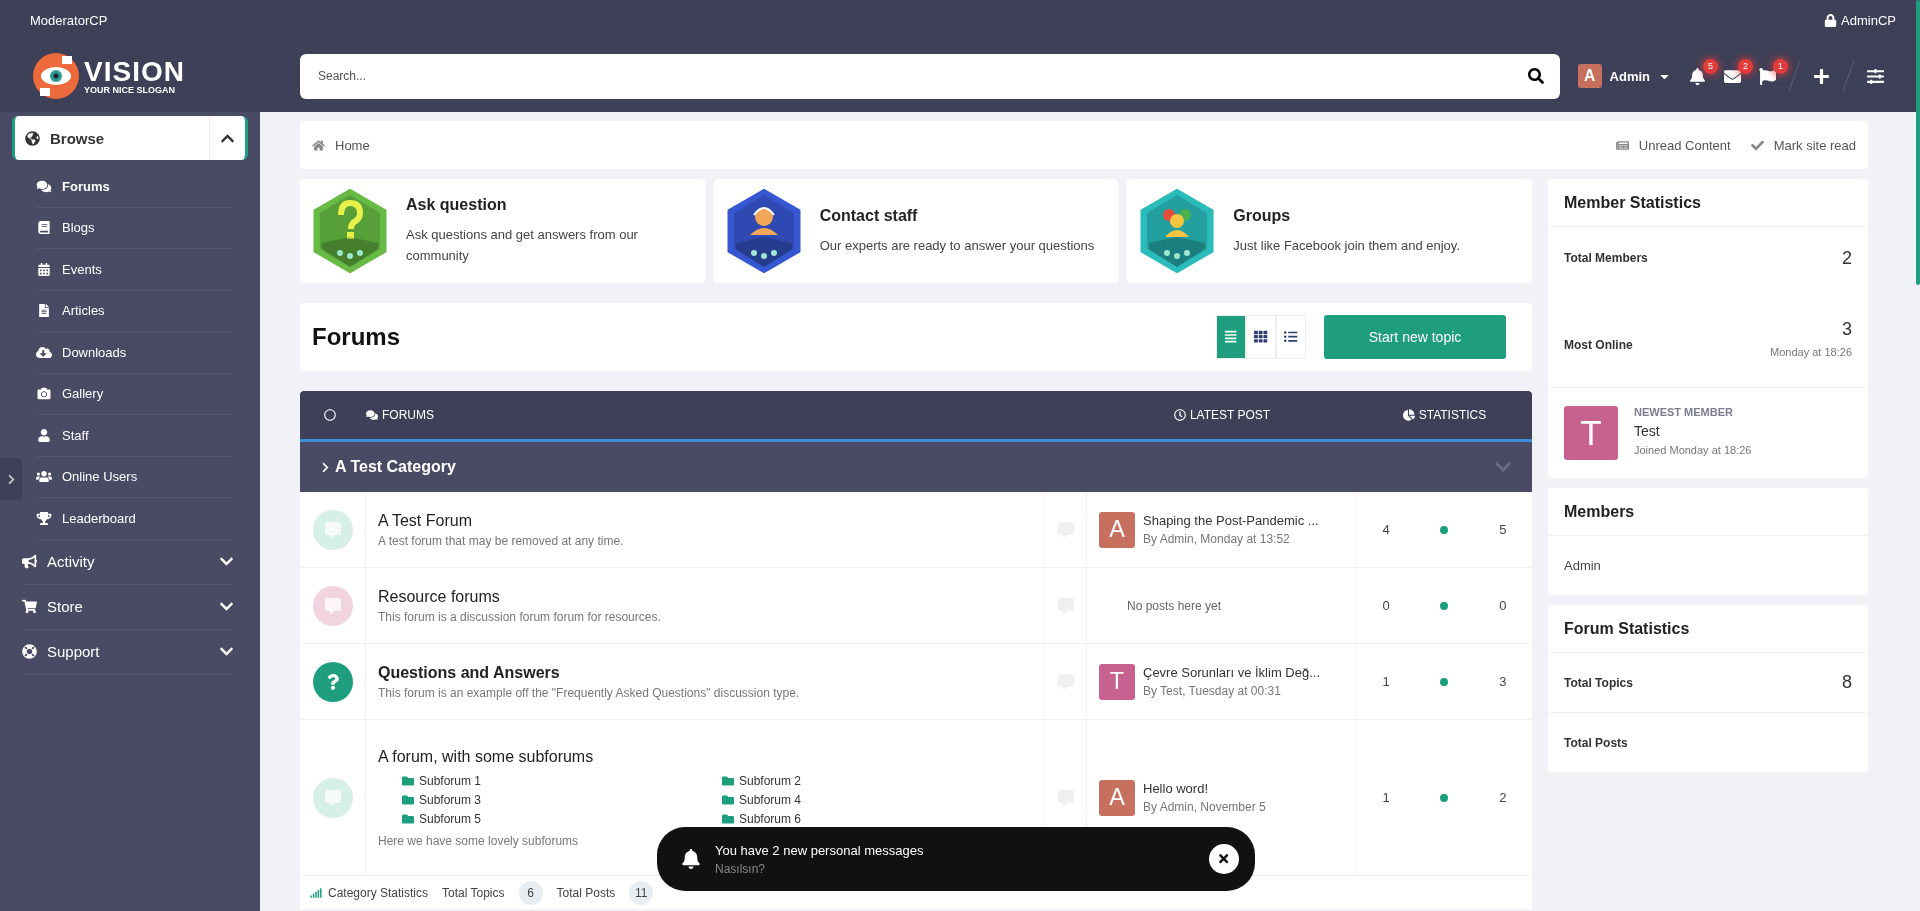 Image resolution: width=1920 pixels, height=911 pixels. Describe the element at coordinates (69, 20) in the screenshot. I see `moderator-link: ModeratorCP` at that location.